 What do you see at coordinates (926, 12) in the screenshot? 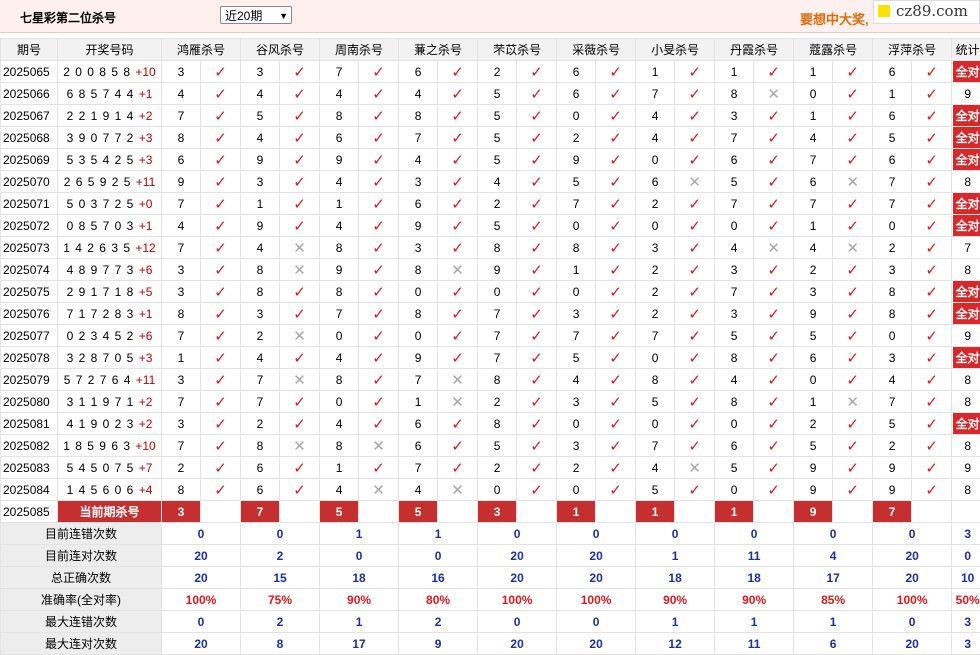
I see `site-logo: cz89.com` at bounding box center [926, 12].